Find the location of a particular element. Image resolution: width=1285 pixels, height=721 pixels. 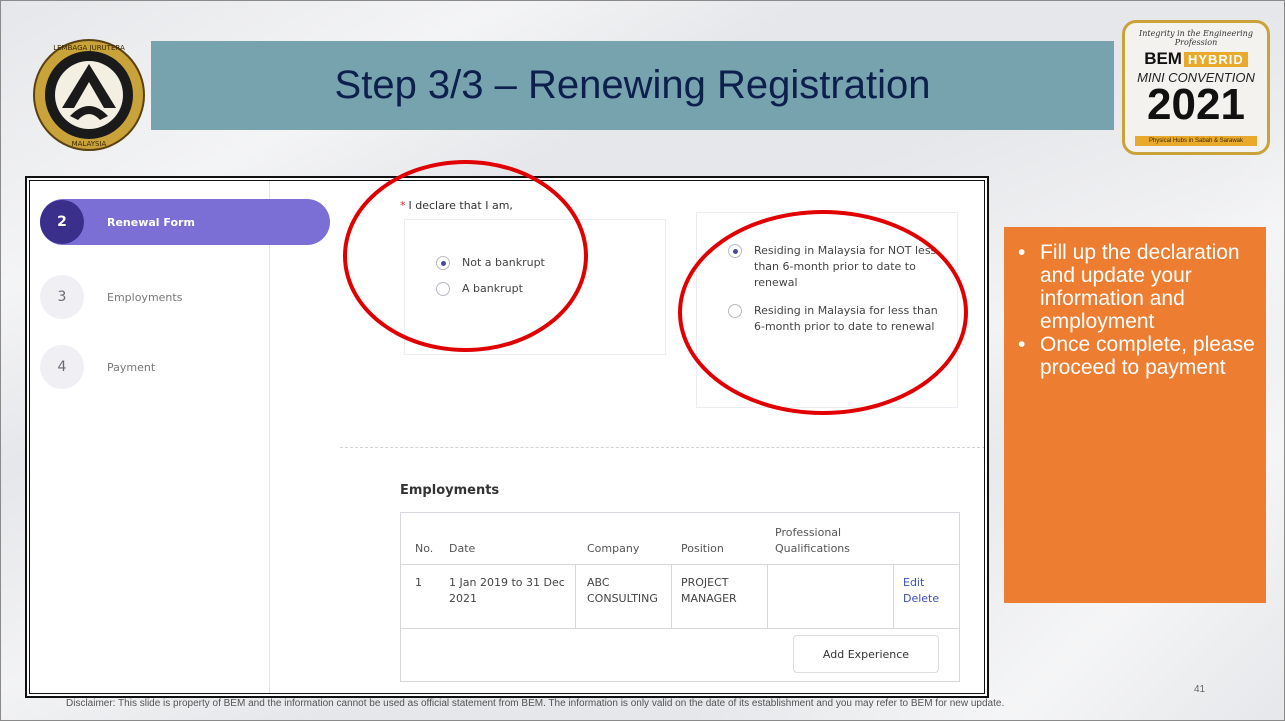

slide-title-bar: Step 3/3 – Renewing Registration is located at coordinates (632, 85).